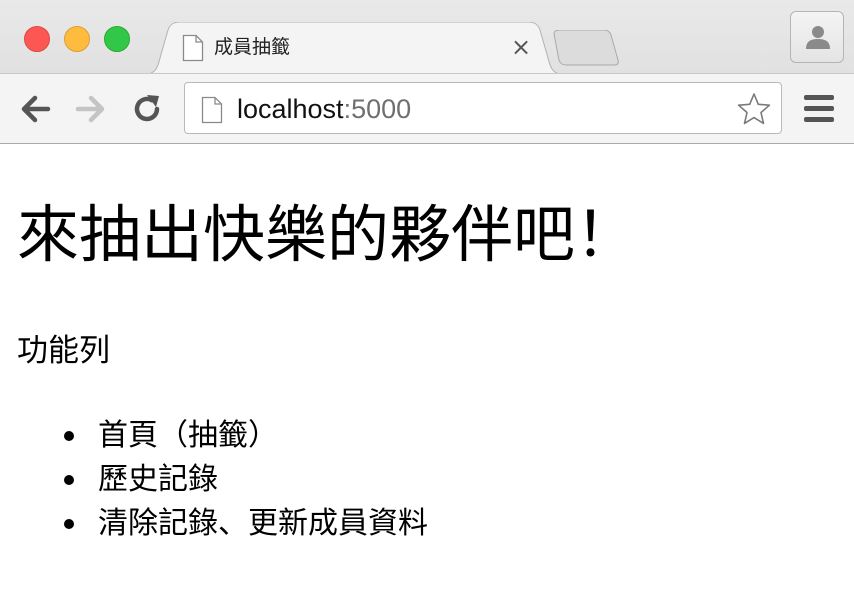  I want to click on back-arrow-icon, so click(35, 109).